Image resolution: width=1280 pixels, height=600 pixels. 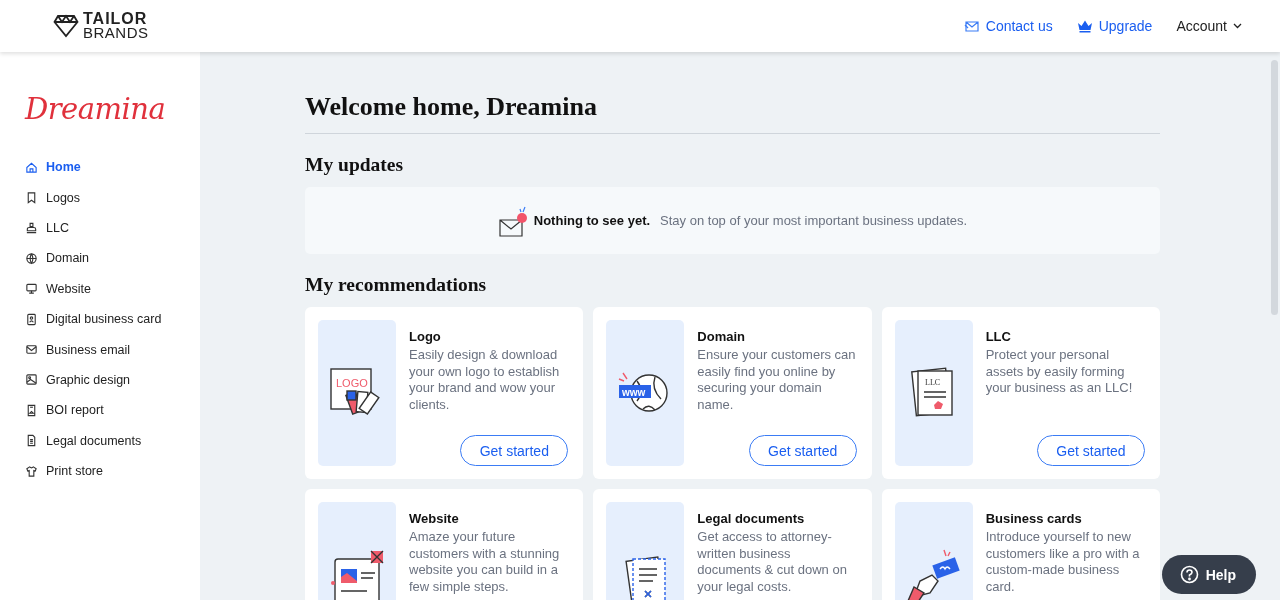 What do you see at coordinates (78, 380) in the screenshot?
I see `sidebar-item: Graphic design` at bounding box center [78, 380].